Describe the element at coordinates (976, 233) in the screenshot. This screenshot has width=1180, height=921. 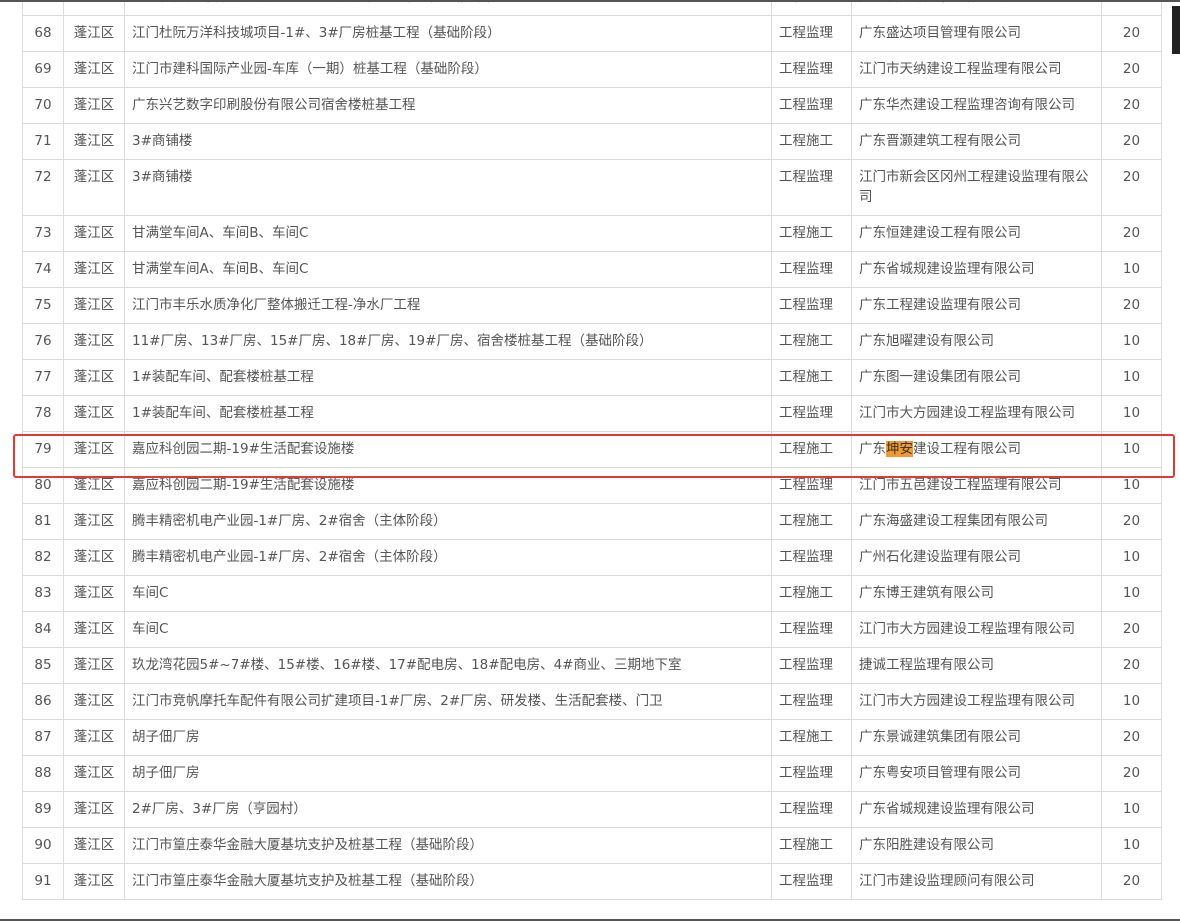
I see `row-company: 广东恒建建设工程有限公司` at that location.